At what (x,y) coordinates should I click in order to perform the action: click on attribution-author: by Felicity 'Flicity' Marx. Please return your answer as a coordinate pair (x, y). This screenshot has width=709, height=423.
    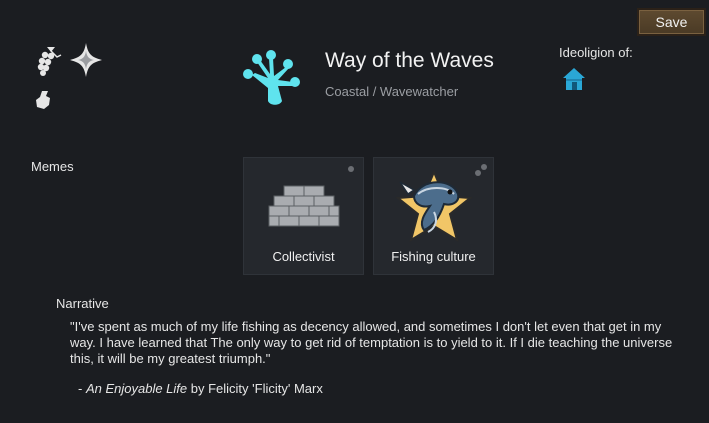
    Looking at the image, I should click on (255, 388).